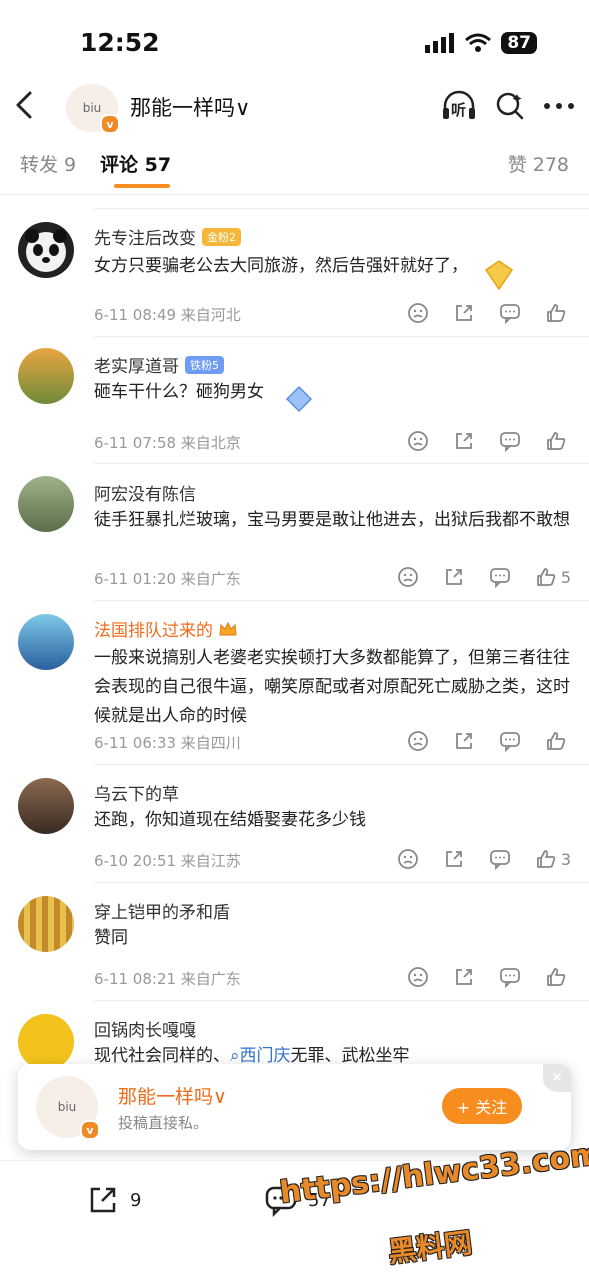  I want to click on commenter-name: 阿宏没有陈信, so click(145, 492).